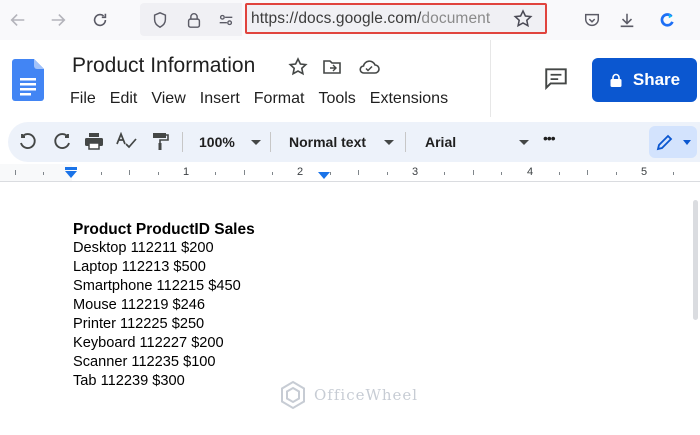 The width and height of the screenshot is (700, 435). I want to click on menu-edit: Edit, so click(124, 99).